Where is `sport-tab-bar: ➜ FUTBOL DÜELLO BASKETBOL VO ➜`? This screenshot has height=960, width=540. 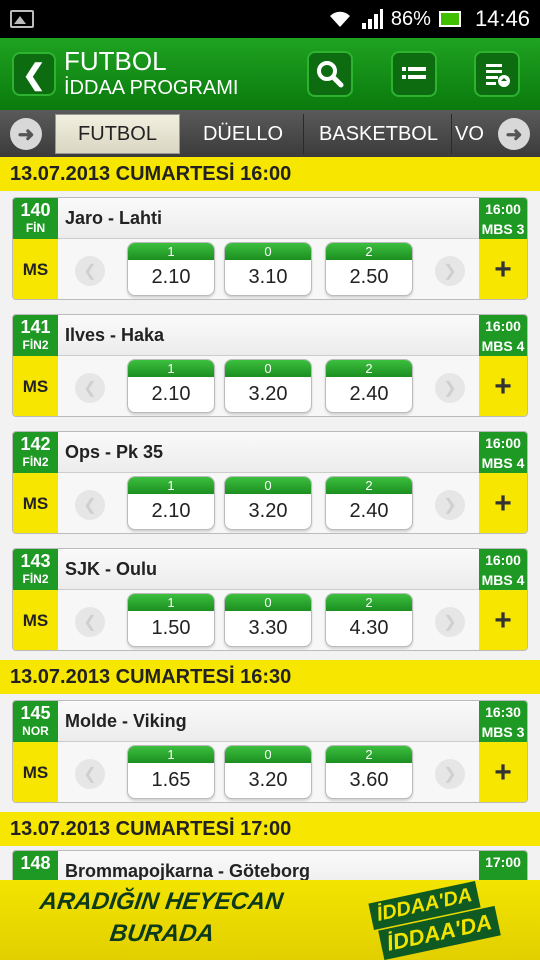 sport-tab-bar: ➜ FUTBOL DÜELLO BASKETBOL VO ➜ is located at coordinates (270, 135).